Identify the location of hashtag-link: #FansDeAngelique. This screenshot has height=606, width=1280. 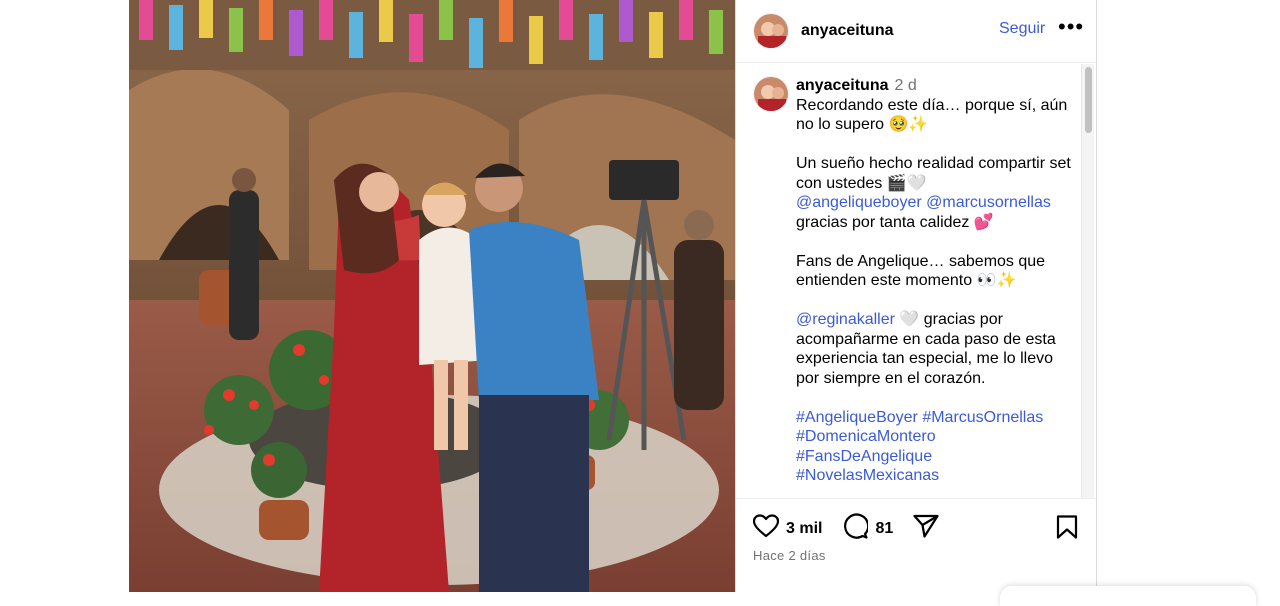
(864, 456).